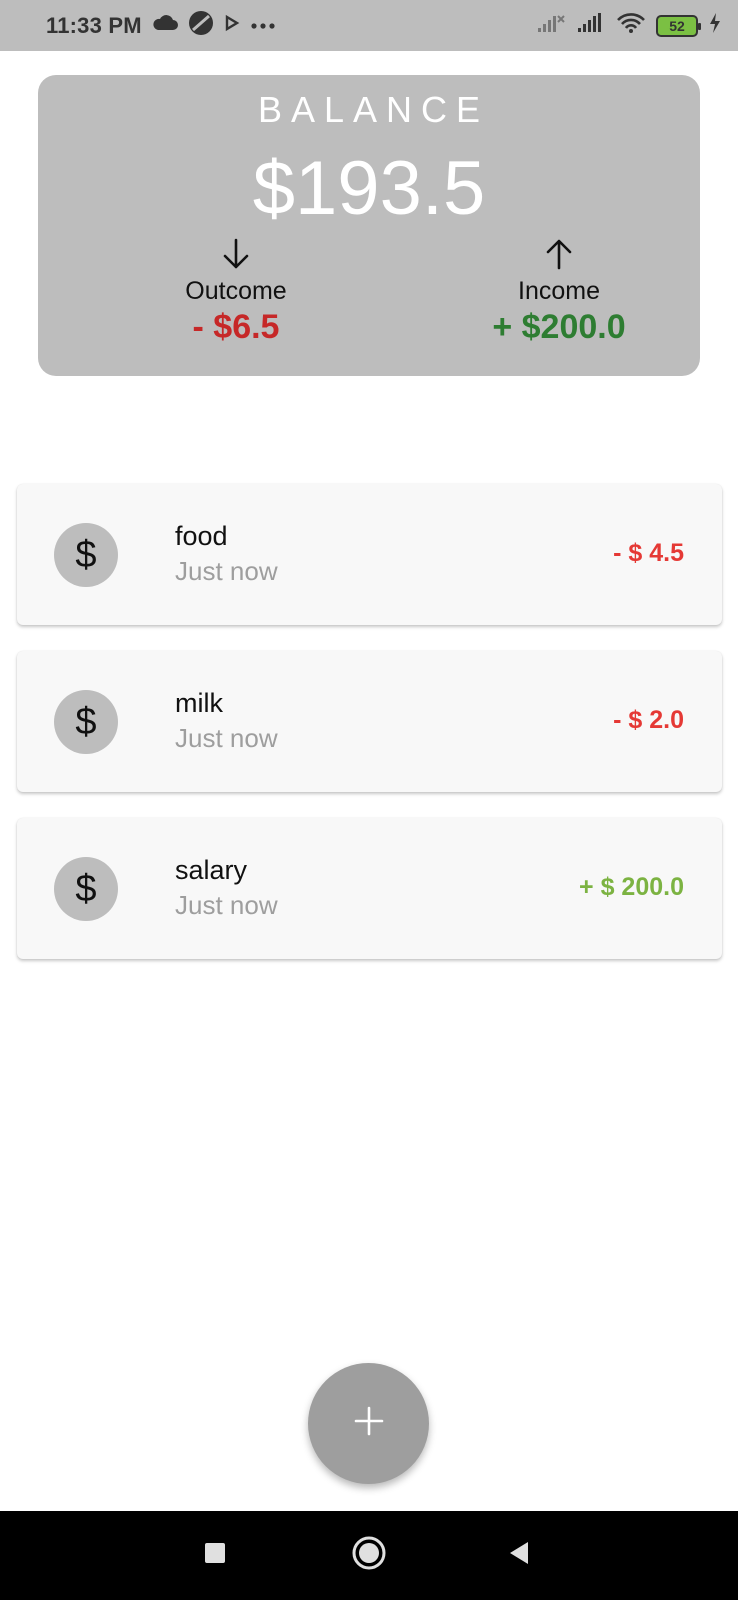 The height and width of the screenshot is (1600, 738). Describe the element at coordinates (94, 25) in the screenshot. I see `status-time: 11:33 PM` at that location.